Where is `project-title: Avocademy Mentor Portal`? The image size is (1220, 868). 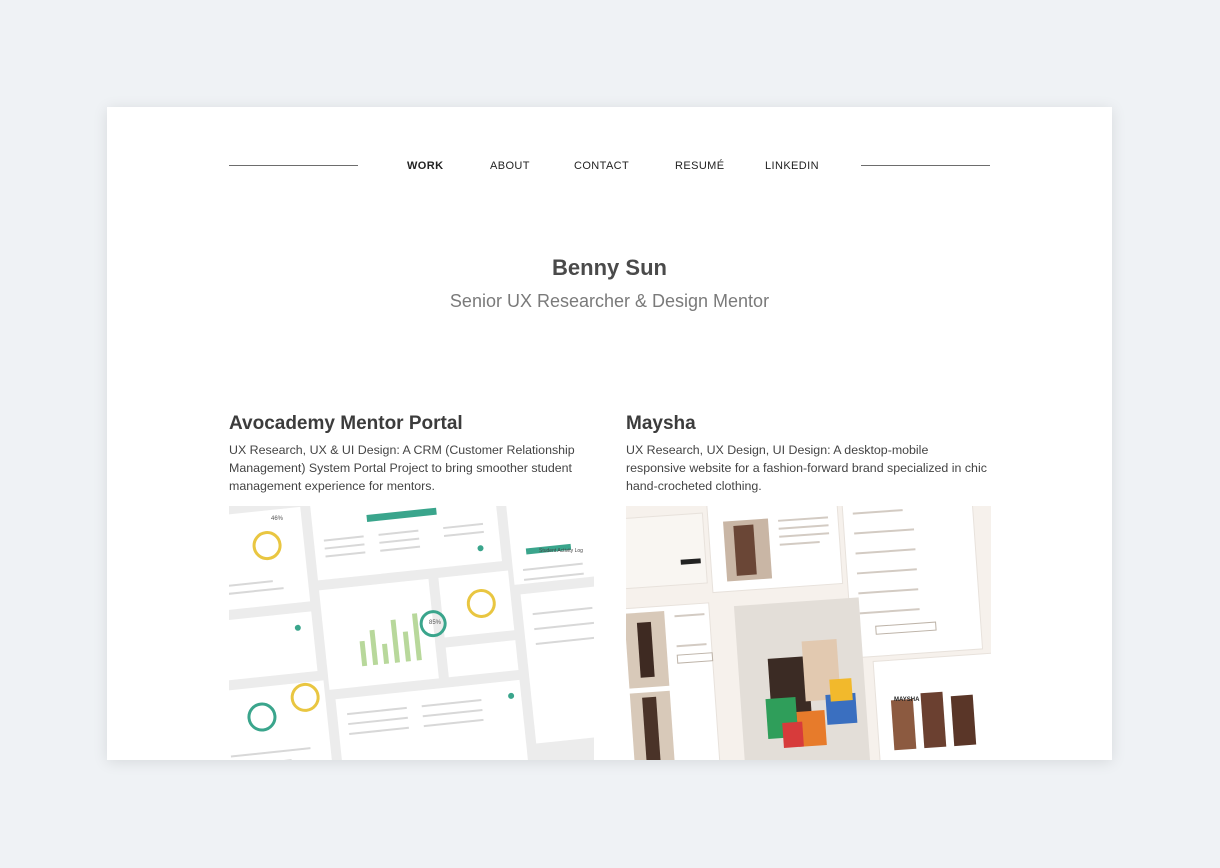
project-title: Avocademy Mentor Portal is located at coordinates (411, 424).